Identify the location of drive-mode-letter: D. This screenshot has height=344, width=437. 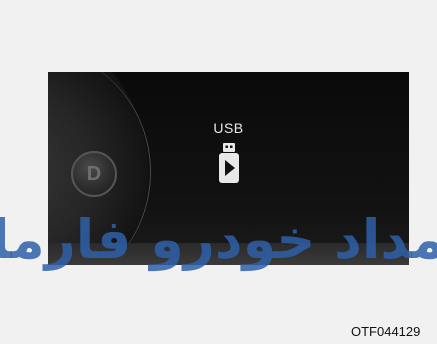
(94, 173).